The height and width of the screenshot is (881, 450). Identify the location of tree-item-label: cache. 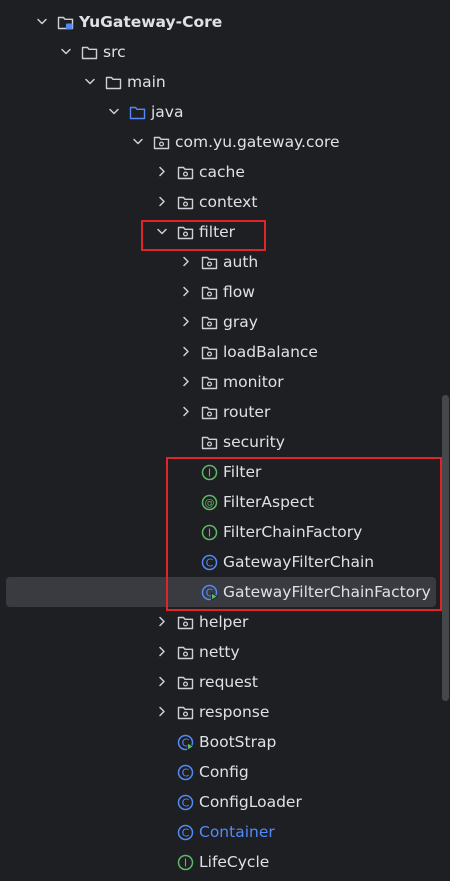
(222, 172).